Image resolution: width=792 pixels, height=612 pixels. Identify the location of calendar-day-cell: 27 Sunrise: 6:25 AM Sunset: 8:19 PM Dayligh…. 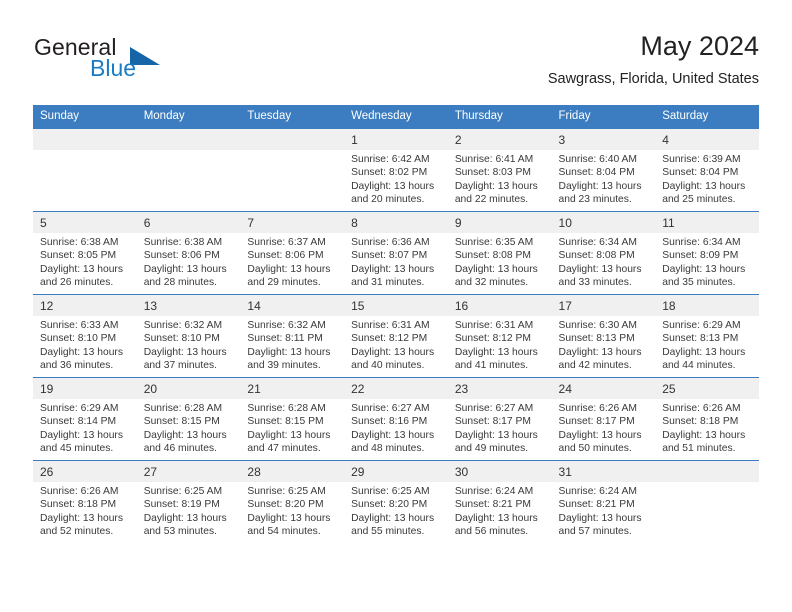
(188, 501).